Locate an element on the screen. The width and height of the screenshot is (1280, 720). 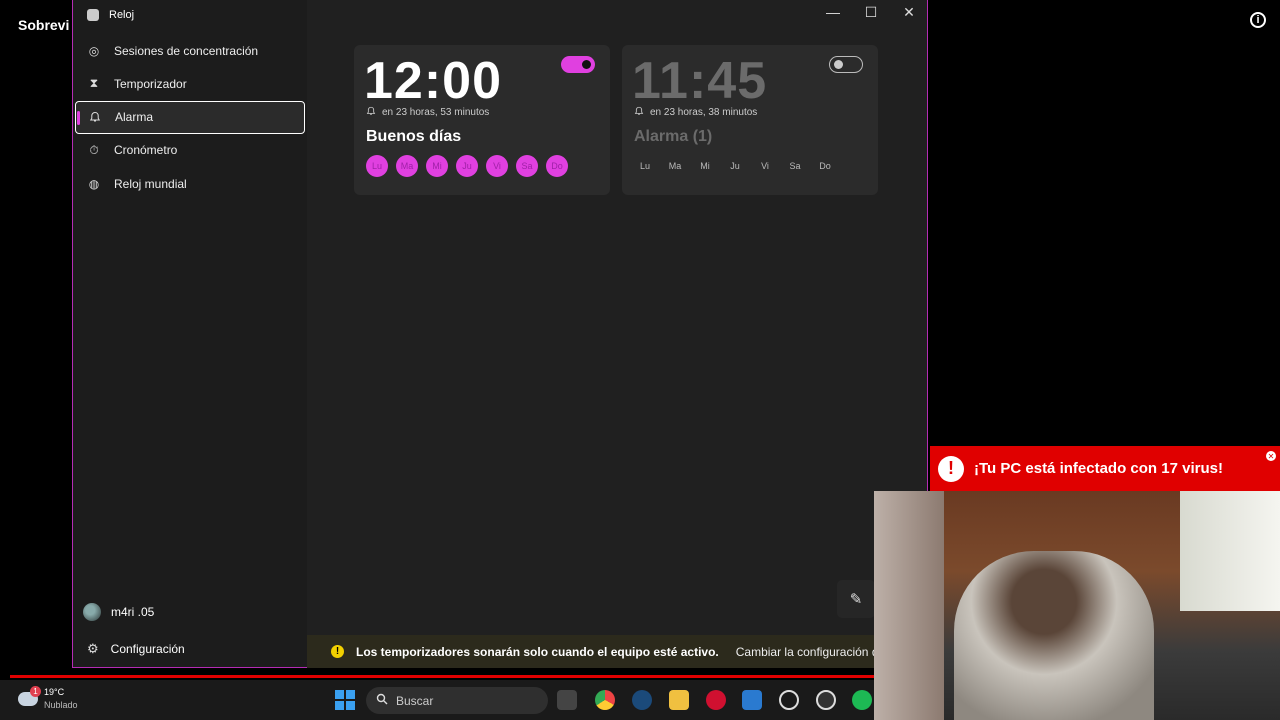
taskbar-search: Buscar is located at coordinates (457, 700).